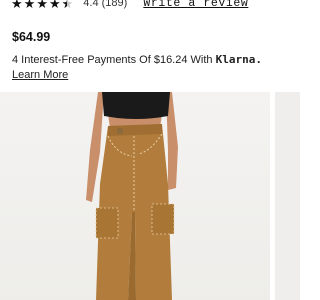 The width and height of the screenshot is (320, 300). I want to click on button-icon, so click(120, 131).